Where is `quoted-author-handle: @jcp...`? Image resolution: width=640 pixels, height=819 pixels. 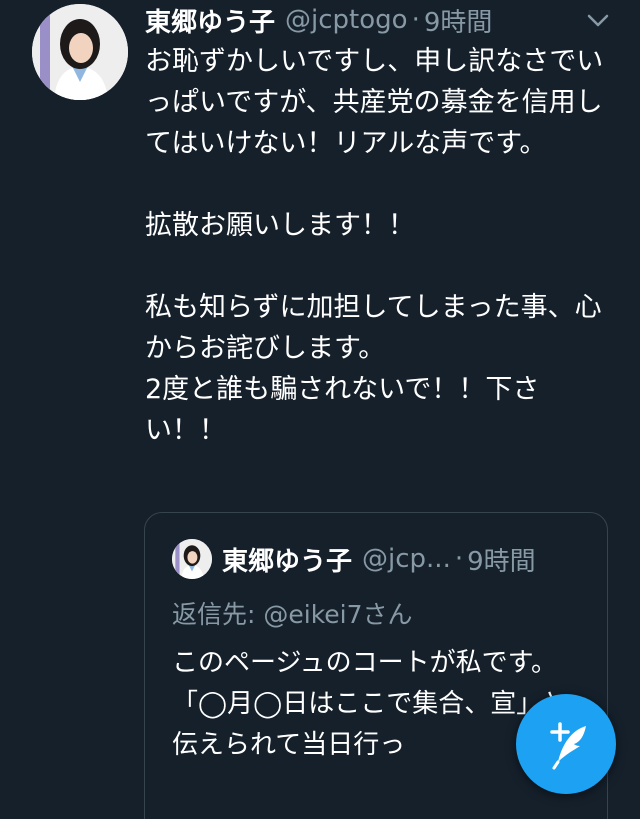
quoted-author-handle: @jcp... is located at coordinates (406, 559).